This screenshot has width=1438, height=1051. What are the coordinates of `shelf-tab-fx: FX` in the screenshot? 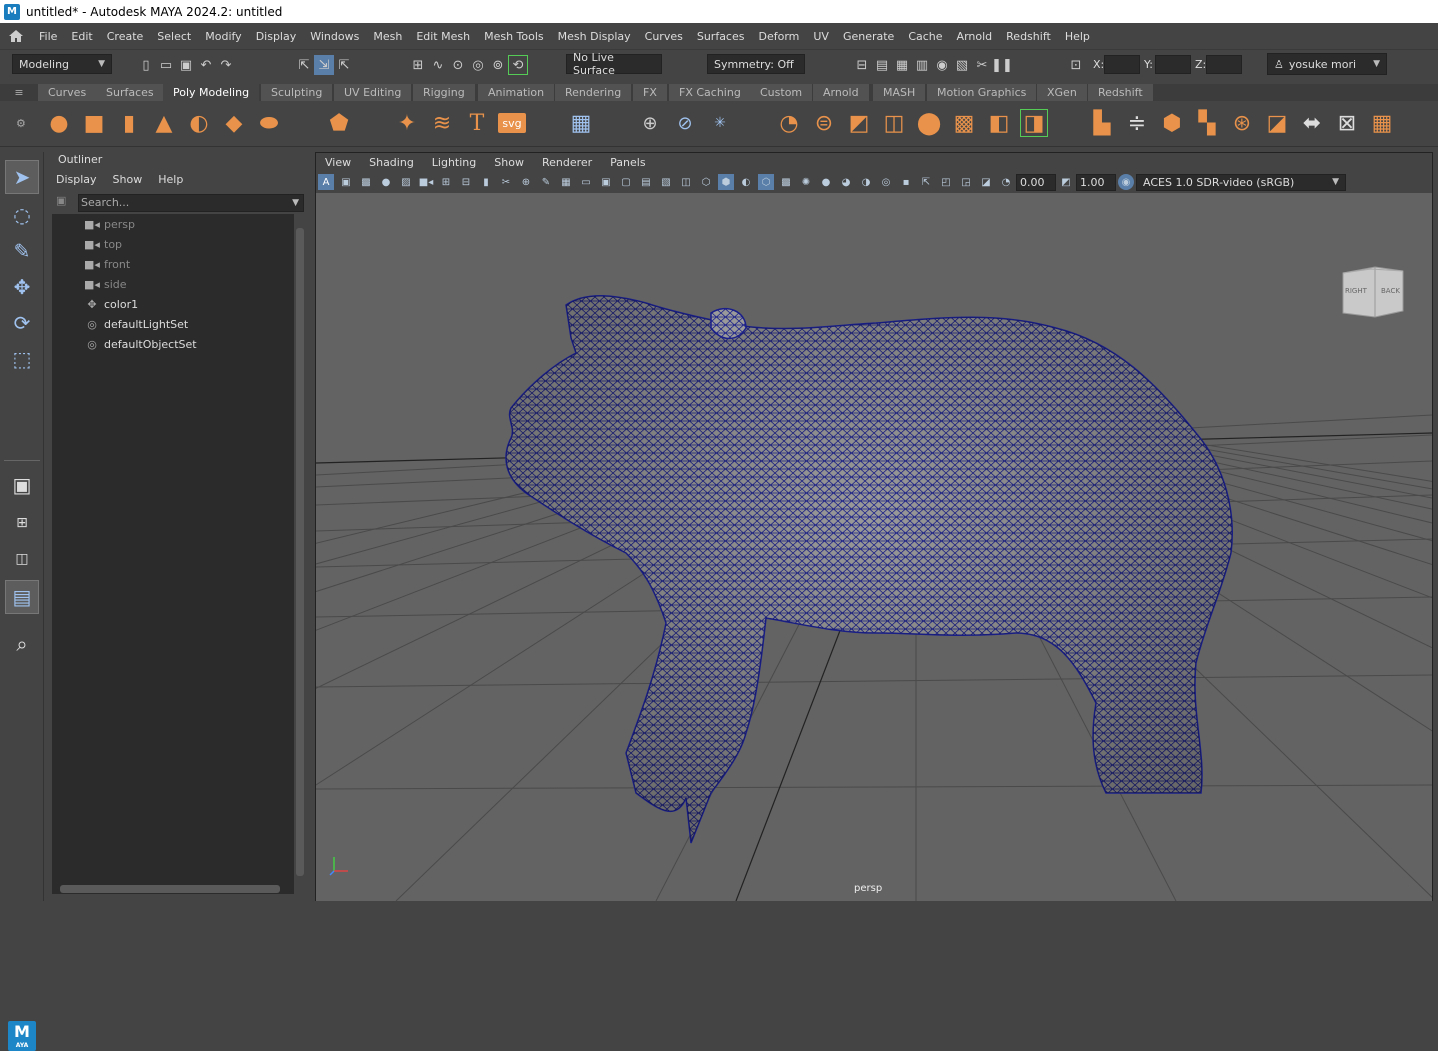 It's located at (650, 92).